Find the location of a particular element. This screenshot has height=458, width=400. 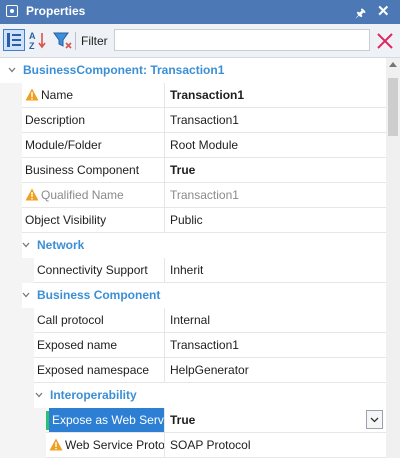

alphabetical-sort-button: A Z is located at coordinates (38, 40).